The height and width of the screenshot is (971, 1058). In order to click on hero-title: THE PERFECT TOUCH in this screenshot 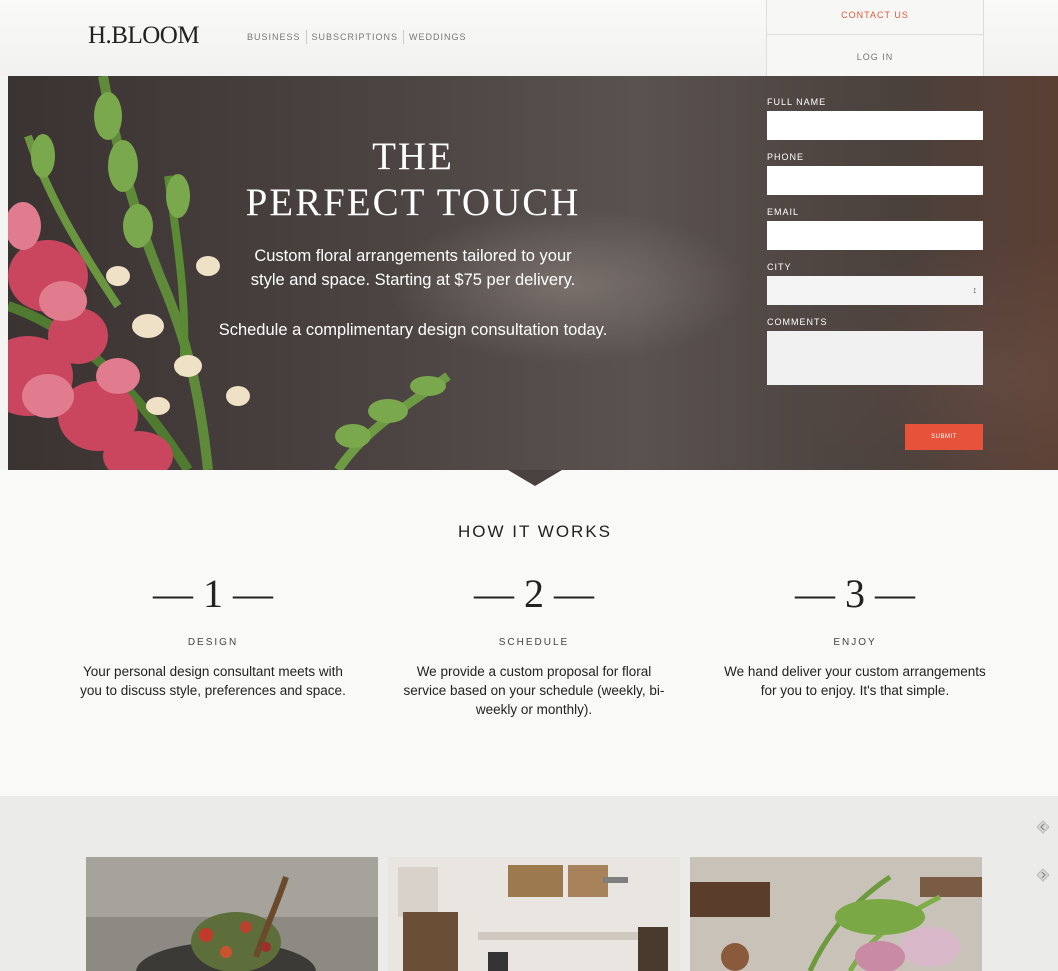, I will do `click(413, 180)`.